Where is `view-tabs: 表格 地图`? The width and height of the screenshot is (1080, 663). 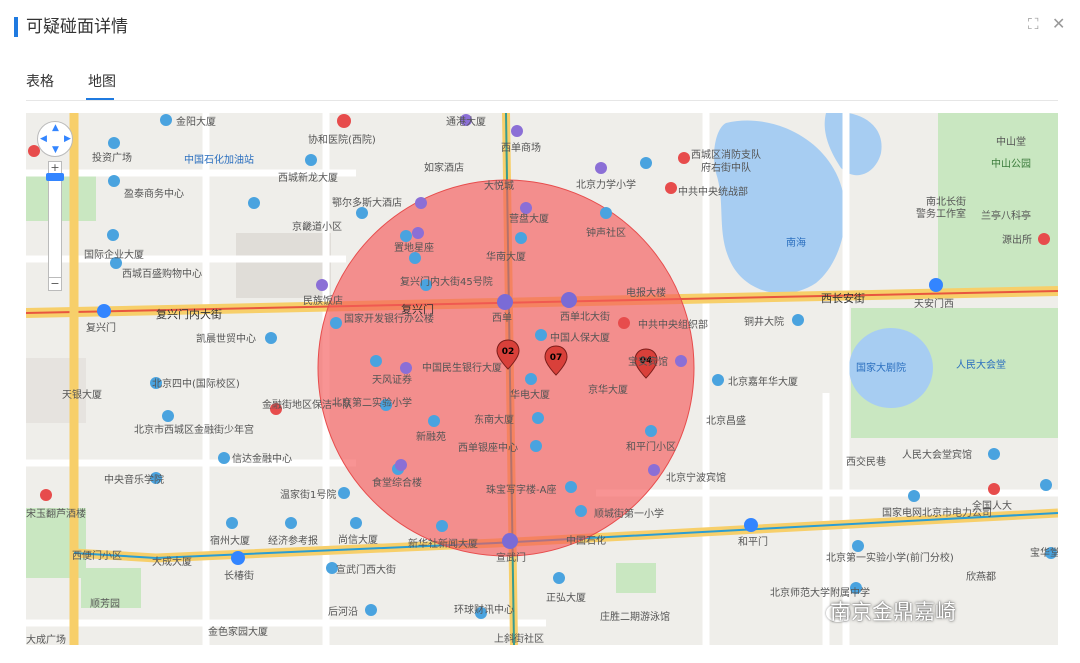
view-tabs: 表格 地图 is located at coordinates (542, 85).